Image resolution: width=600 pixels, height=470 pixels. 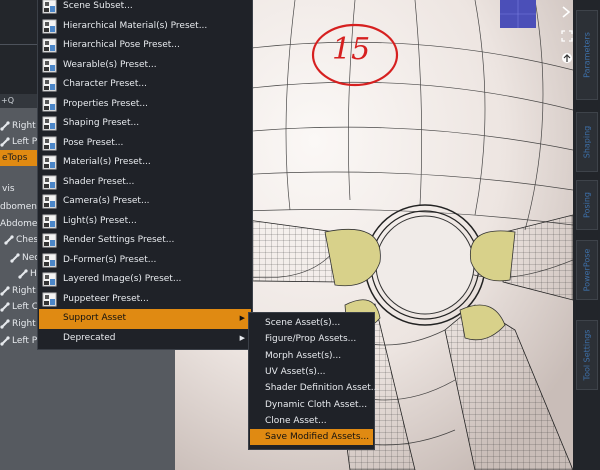 I want to click on menu-item-label: Deprecated, so click(x=89, y=337).